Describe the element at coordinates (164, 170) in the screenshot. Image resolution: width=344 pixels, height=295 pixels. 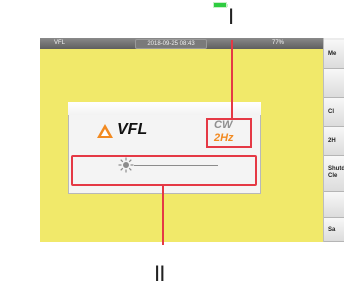
I see `brightness-slider-highlight` at that location.